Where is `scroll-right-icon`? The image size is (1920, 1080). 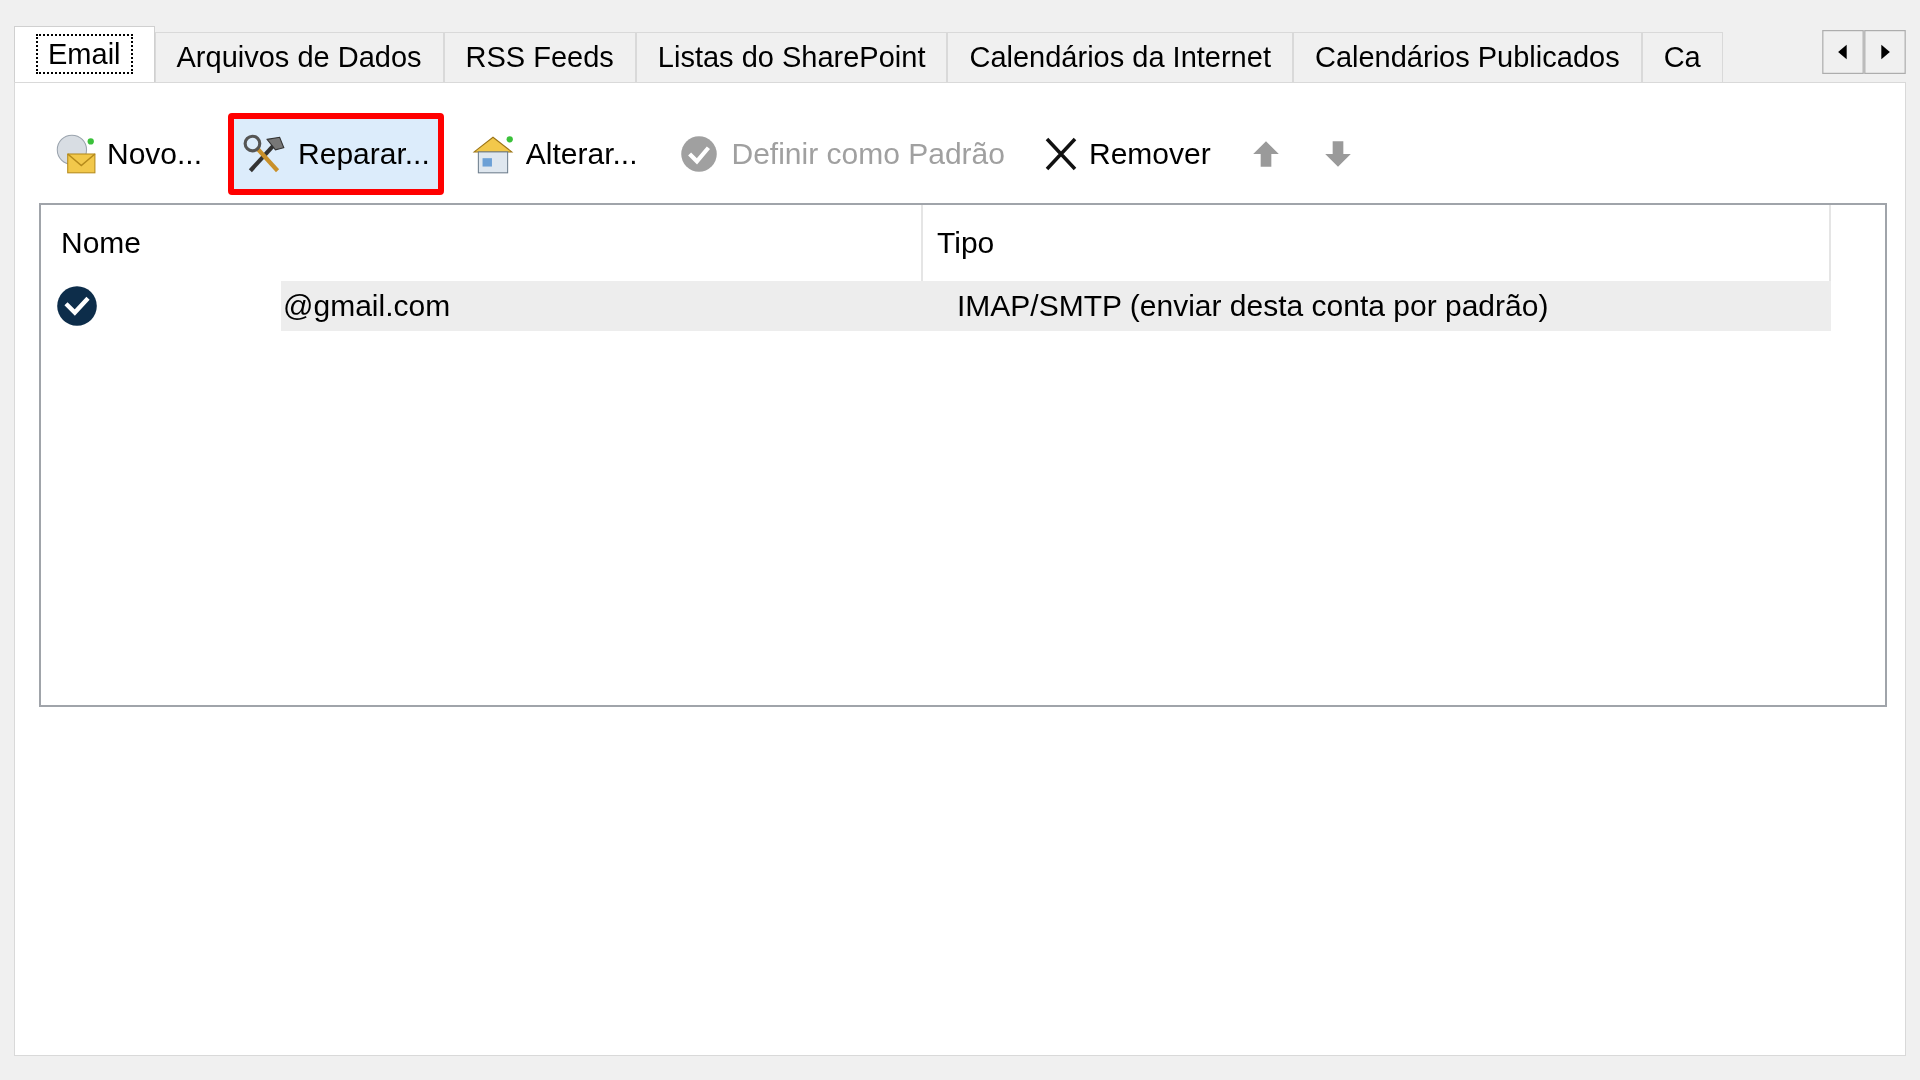 scroll-right-icon is located at coordinates (1885, 52).